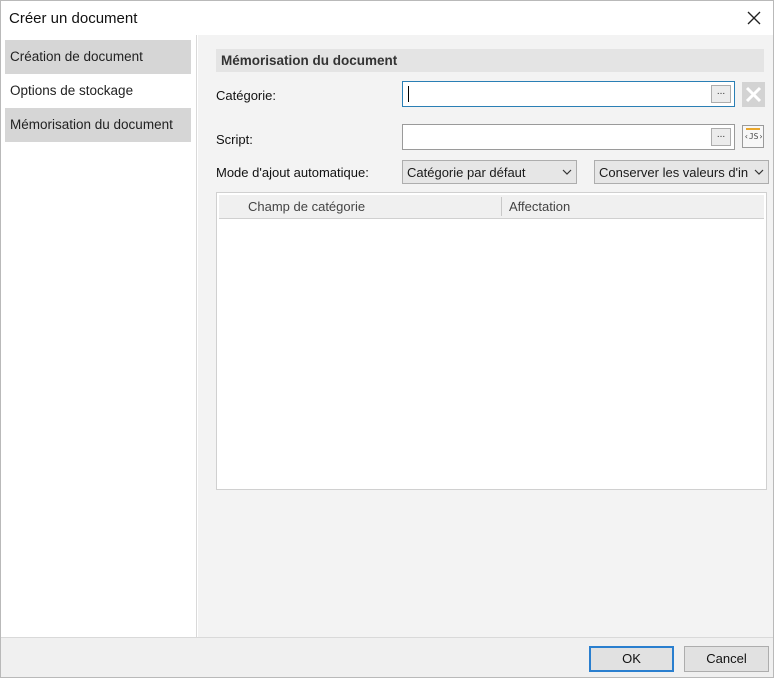 This screenshot has height=678, width=774. I want to click on keep-values-dropdown: Conserver les valeurs d'in, so click(681, 172).